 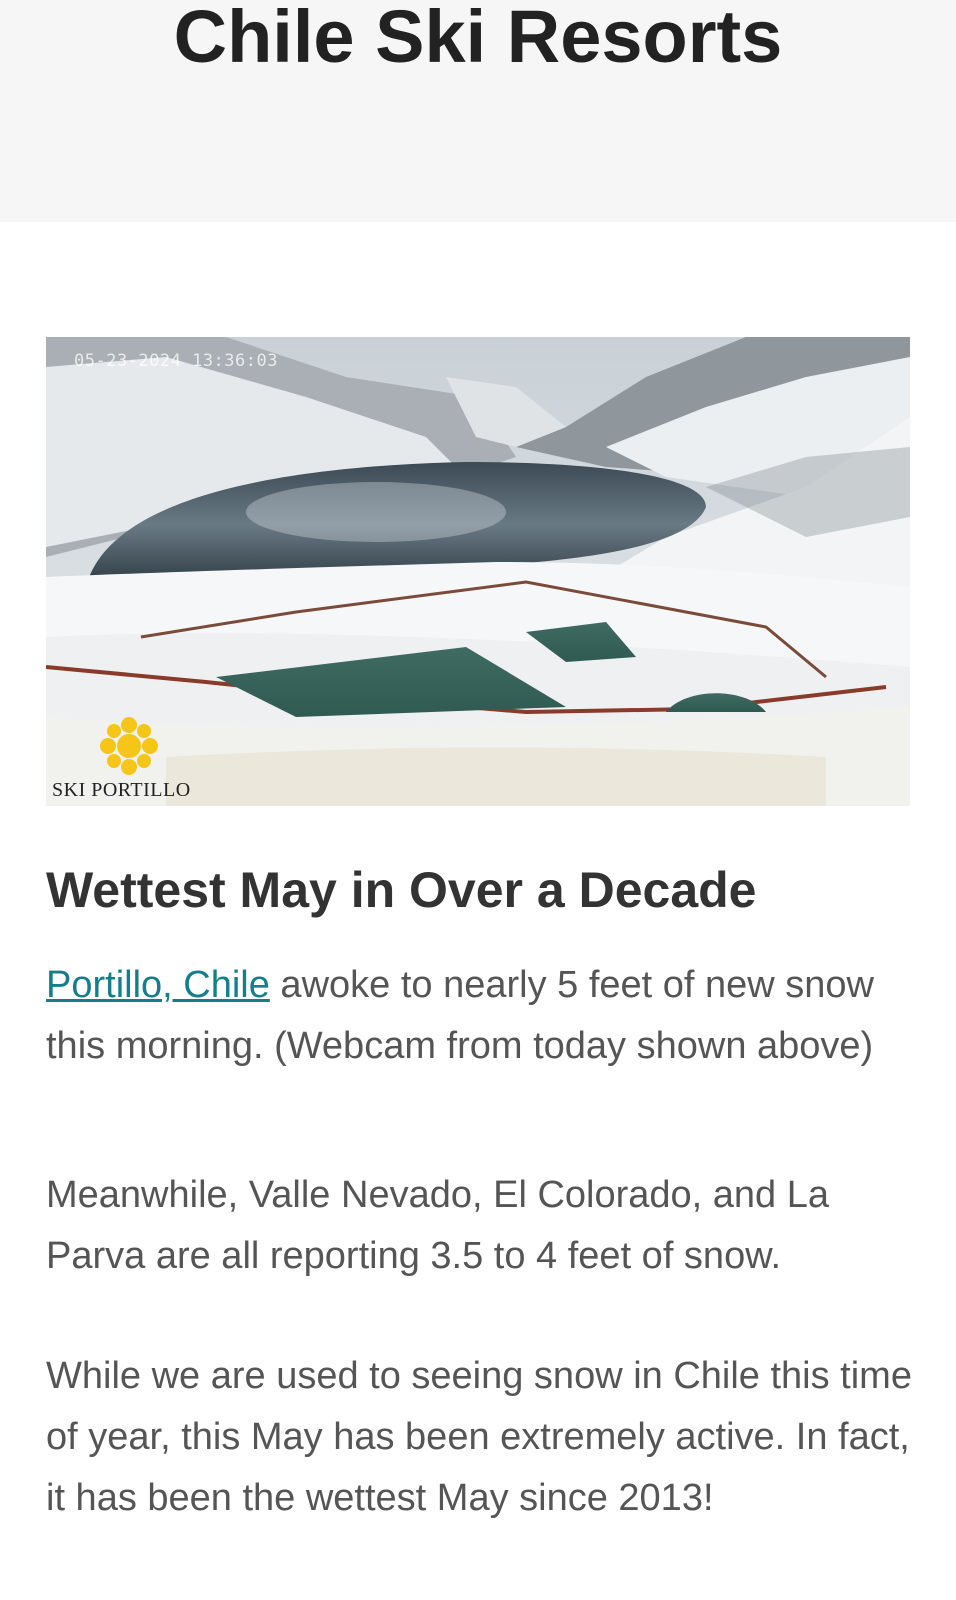 I want to click on article-title: Wettest May in Over a Decade, so click(x=401, y=890).